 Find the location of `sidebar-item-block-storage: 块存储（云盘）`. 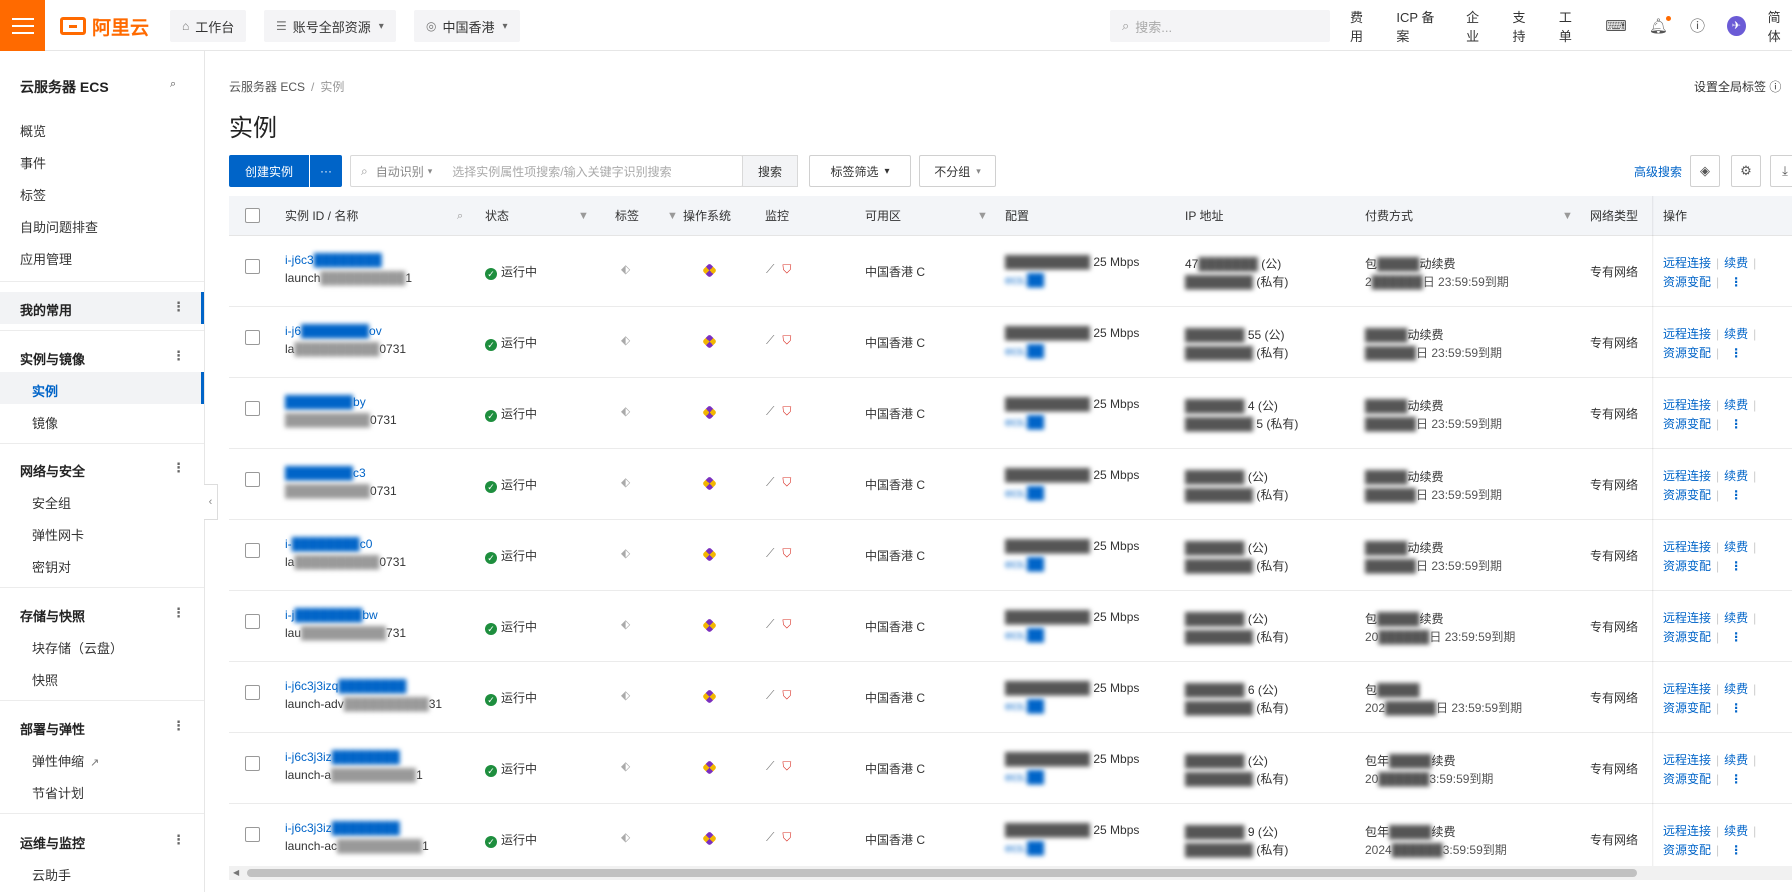

sidebar-item-block-storage: 块存储（云盘） is located at coordinates (77, 647).